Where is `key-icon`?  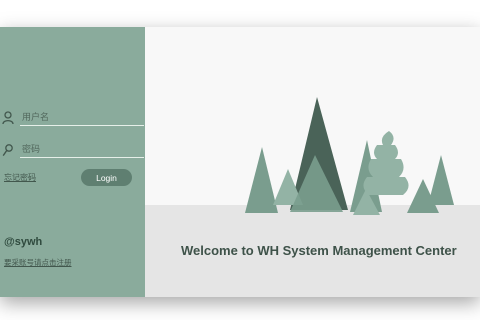 key-icon is located at coordinates (7, 150).